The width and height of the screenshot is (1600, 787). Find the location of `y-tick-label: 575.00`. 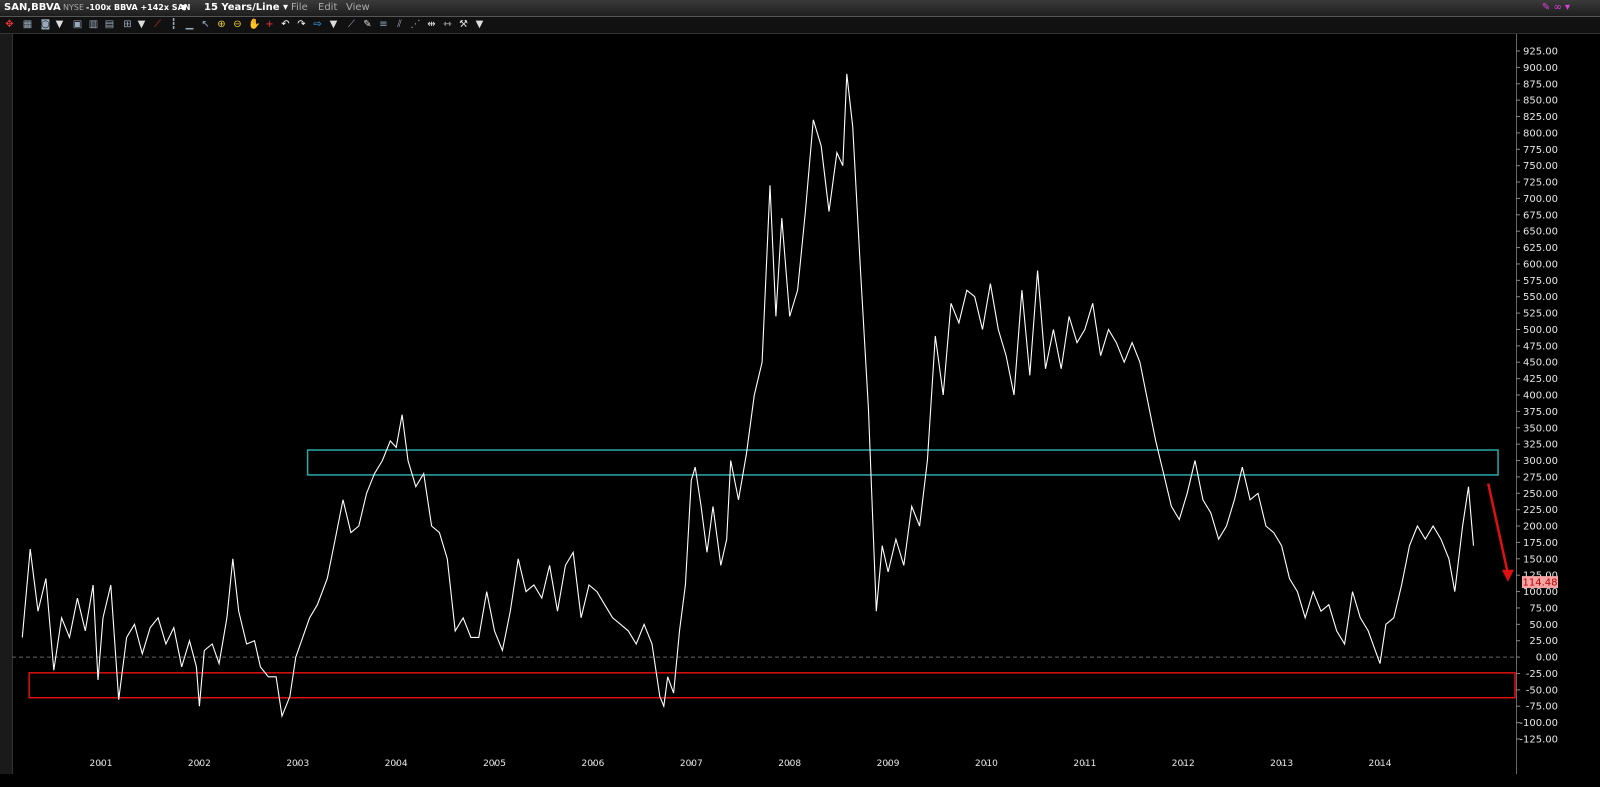

y-tick-label: 575.00 is located at coordinates (1540, 281).